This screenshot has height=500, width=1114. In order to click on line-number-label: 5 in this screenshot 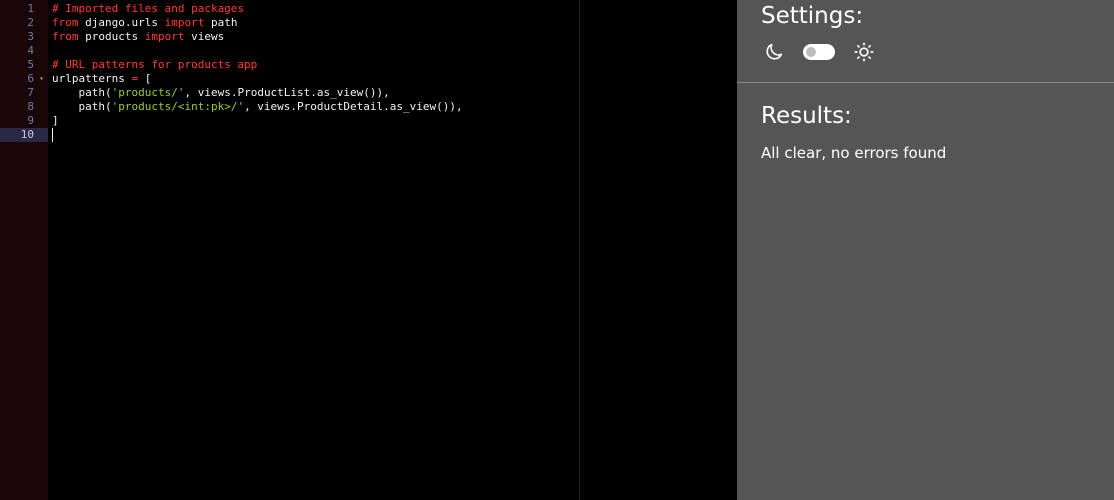, I will do `click(30, 64)`.